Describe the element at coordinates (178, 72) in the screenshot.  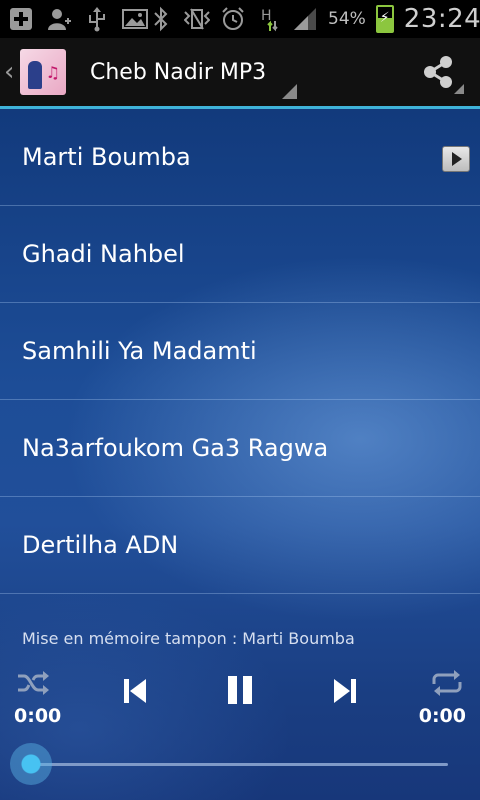
I see `app-title: Cheb Nadir MP3` at that location.